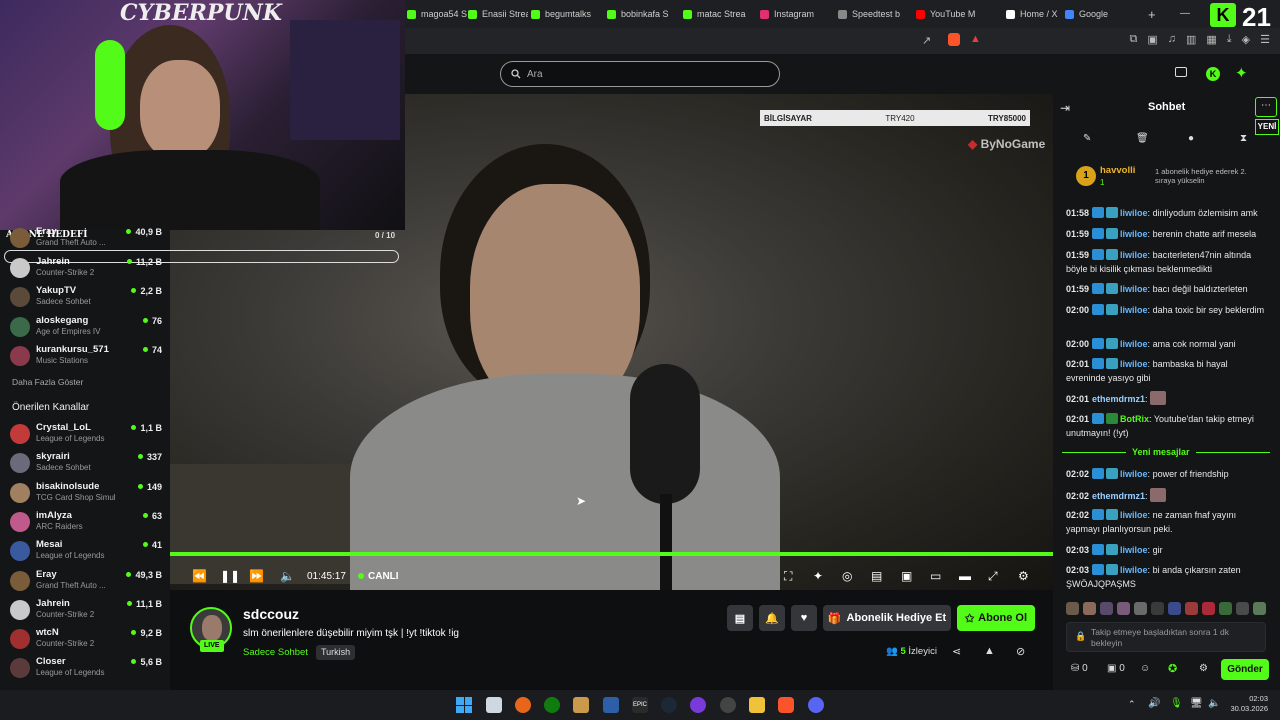  What do you see at coordinates (795, 14) in the screenshot?
I see `browser-tab: Instagram` at bounding box center [795, 14].